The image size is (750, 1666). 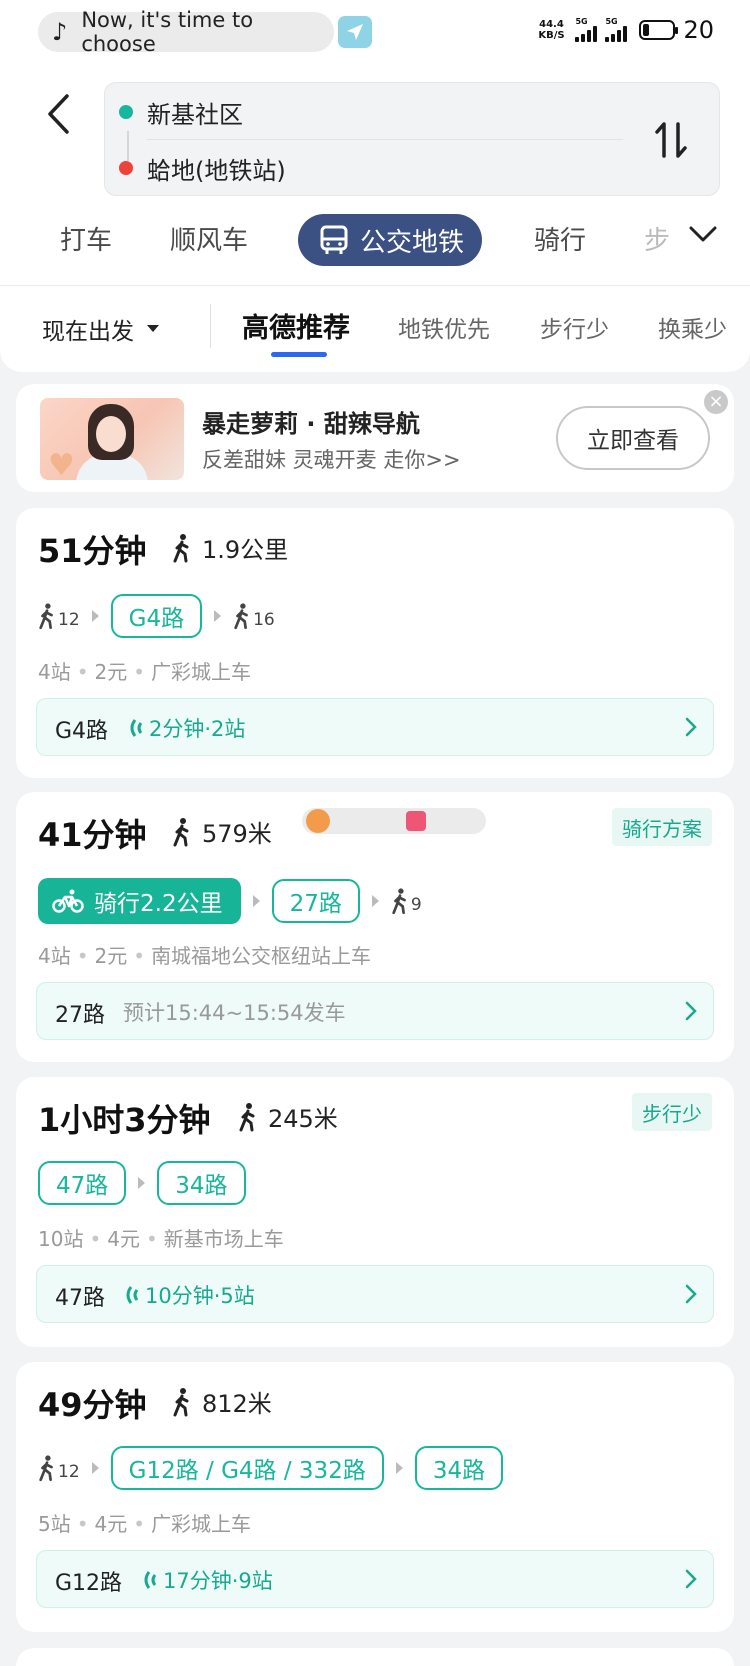 I want to click on navigation-arrow-icon, so click(x=355, y=32).